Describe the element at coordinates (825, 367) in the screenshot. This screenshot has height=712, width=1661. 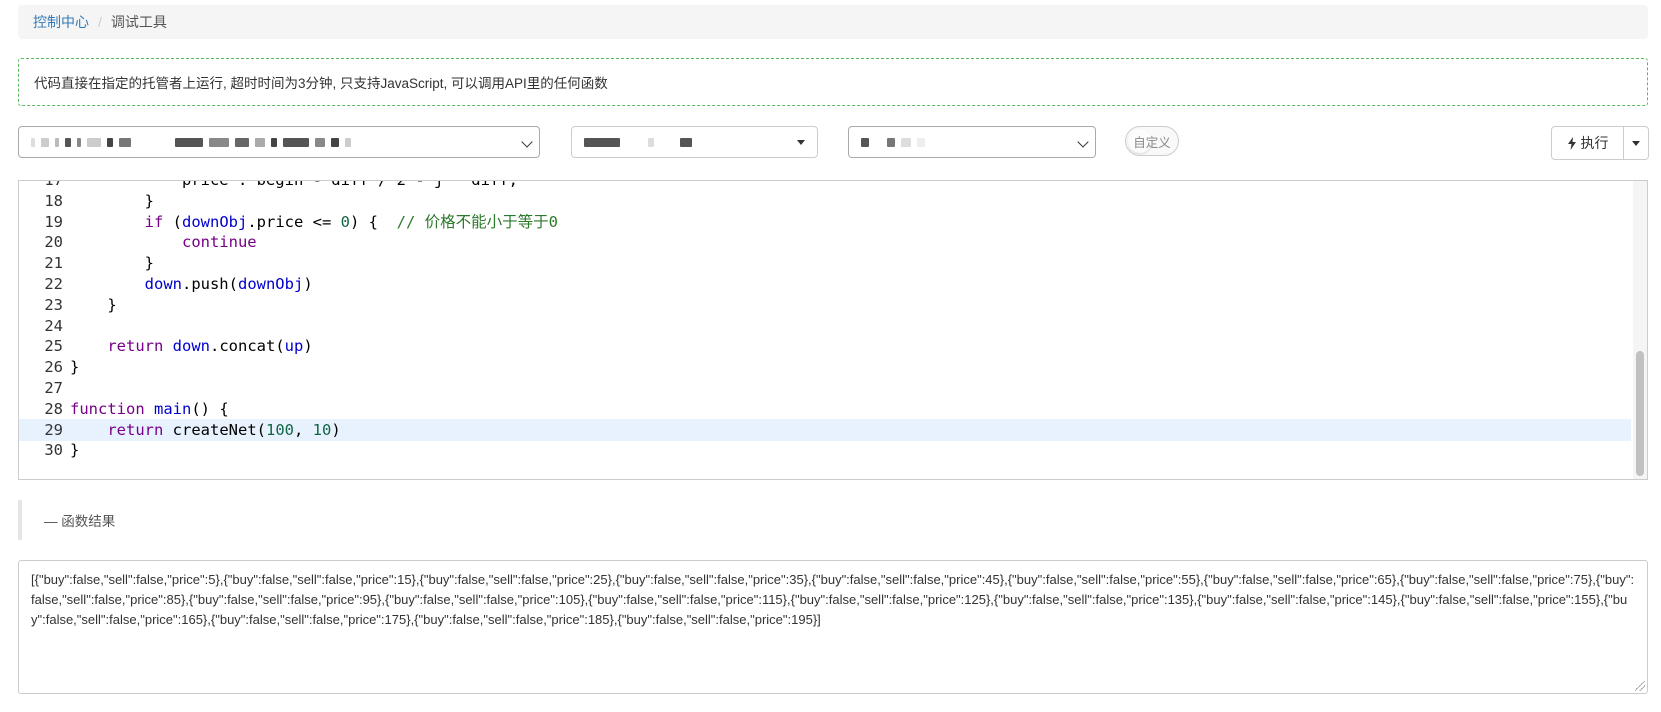
I see `code-line: 26}` at that location.